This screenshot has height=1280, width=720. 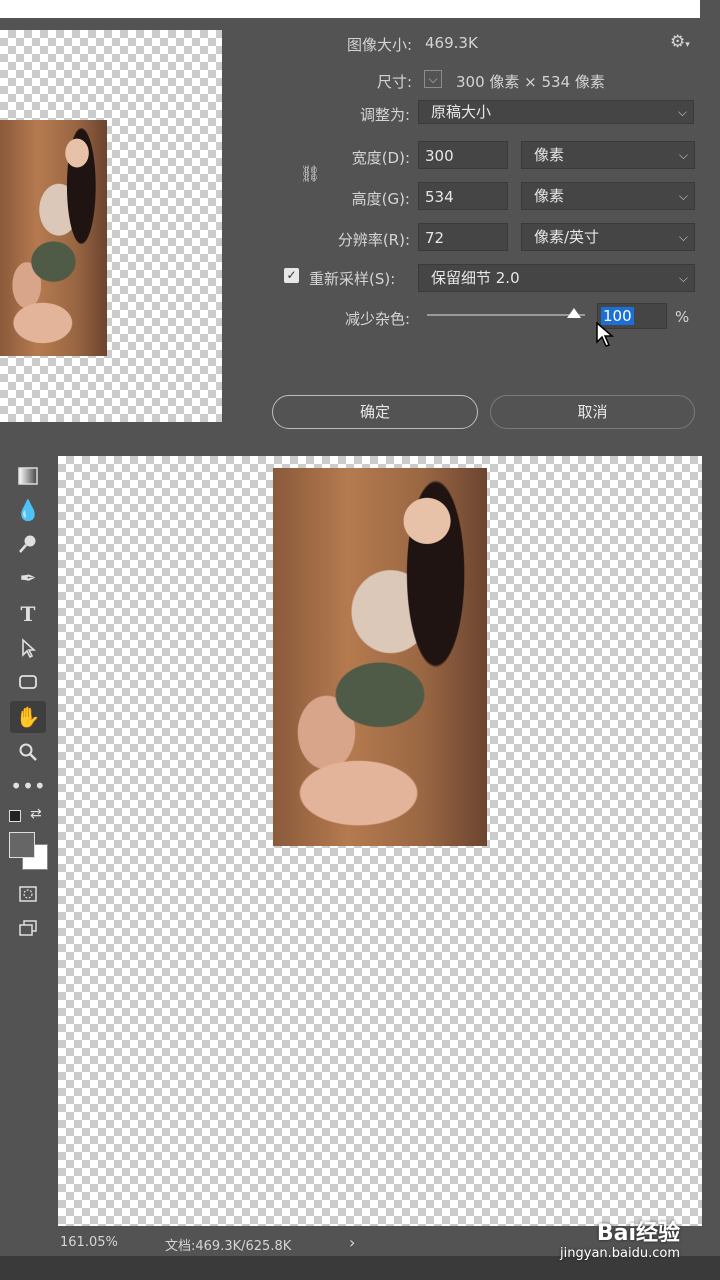 What do you see at coordinates (28, 786) in the screenshot?
I see `more-tools-icon: •••` at bounding box center [28, 786].